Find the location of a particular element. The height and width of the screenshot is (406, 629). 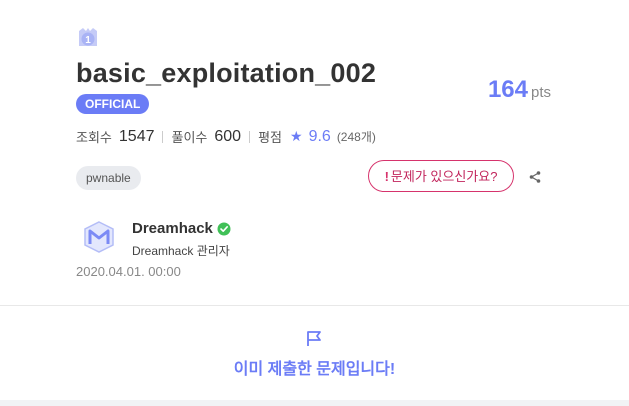

challenge-stats: 조회수 1547 풀이수 600 평점 ★ 9.6 (248개) is located at coordinates (226, 136).